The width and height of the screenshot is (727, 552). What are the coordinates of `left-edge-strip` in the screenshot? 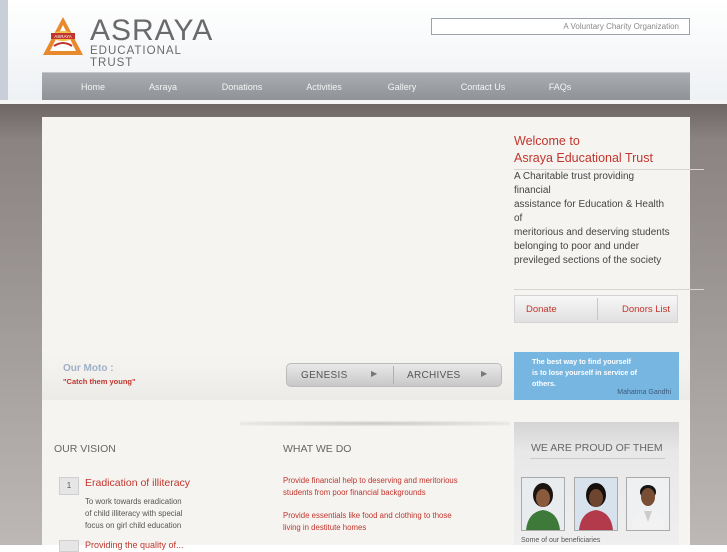 It's located at (4, 50).